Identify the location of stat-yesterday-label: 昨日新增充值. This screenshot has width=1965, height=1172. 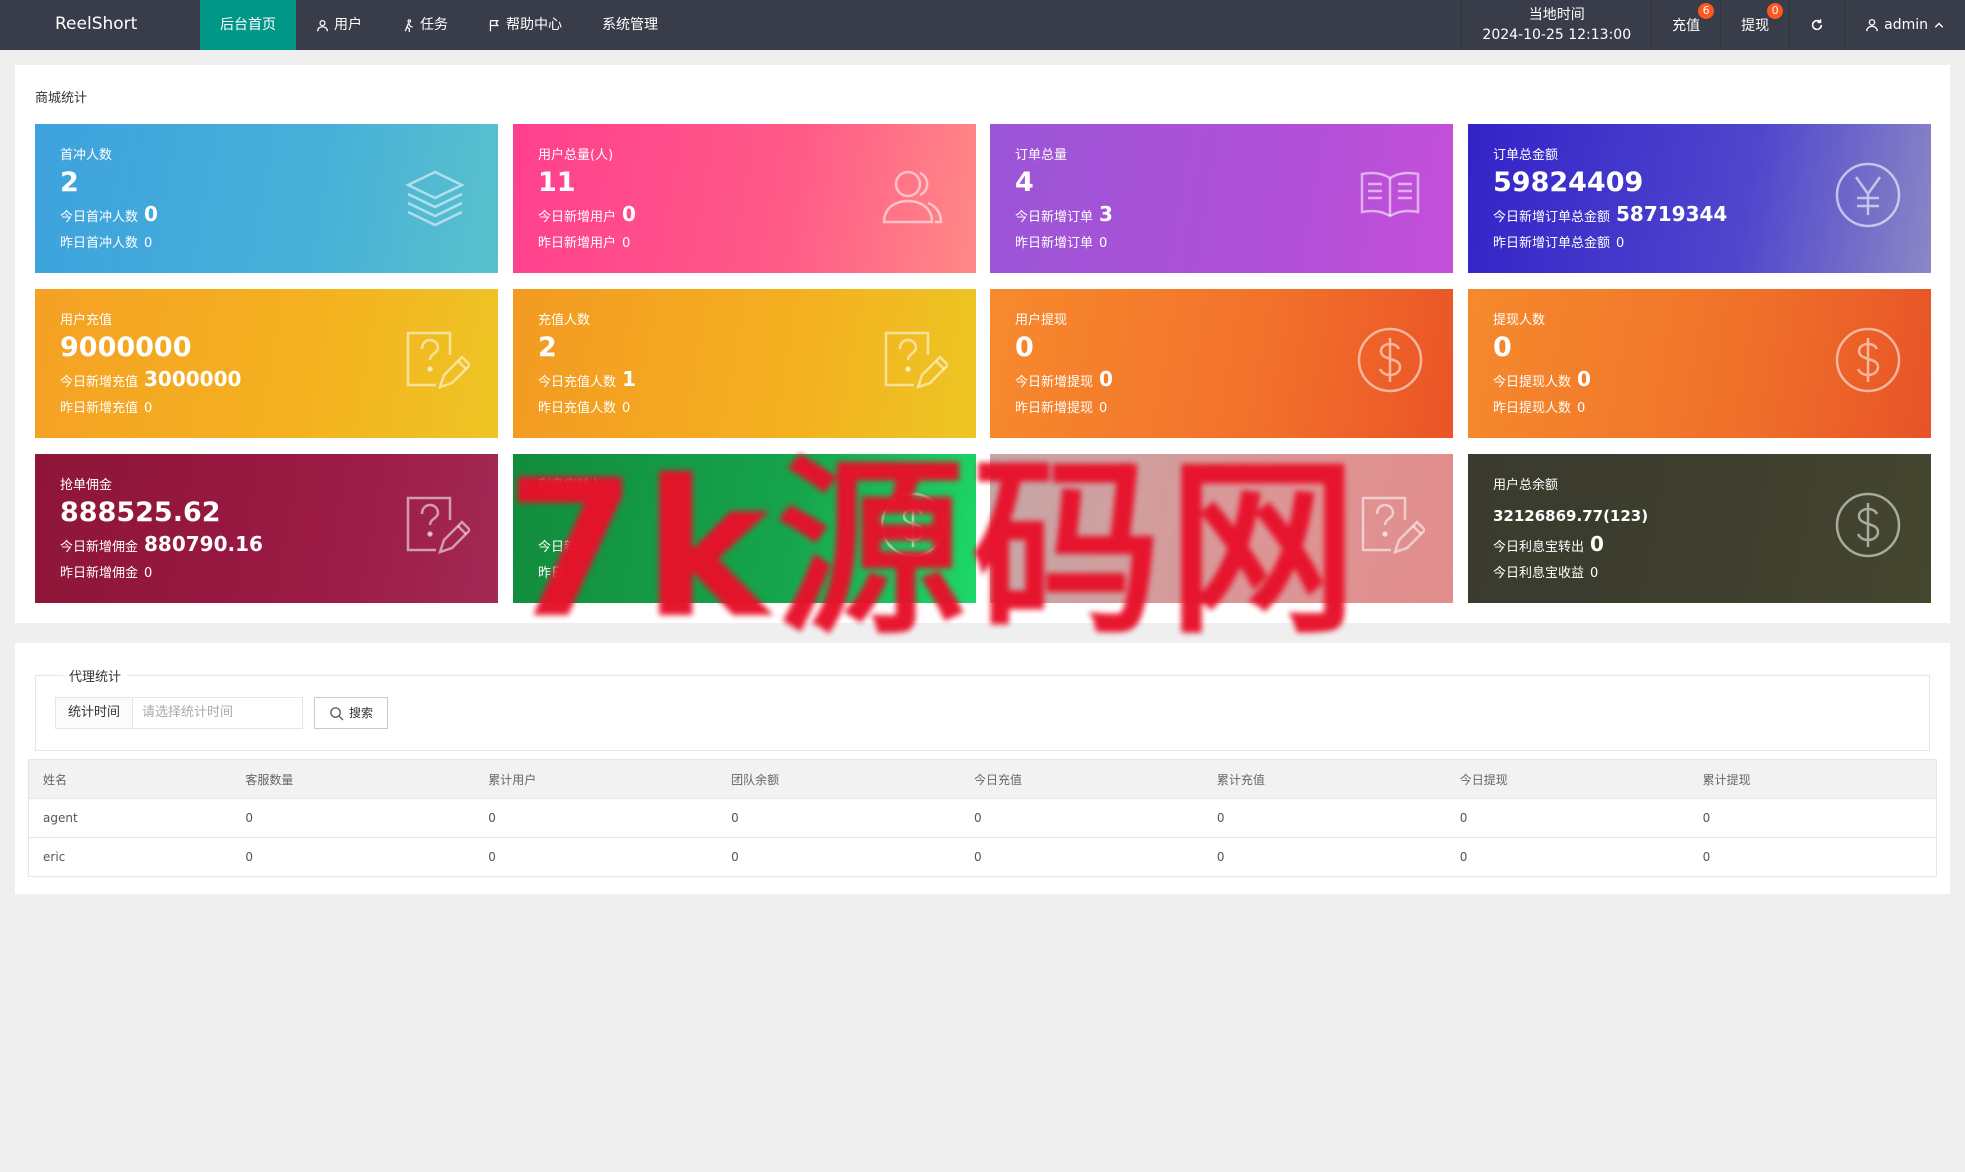
(99, 408).